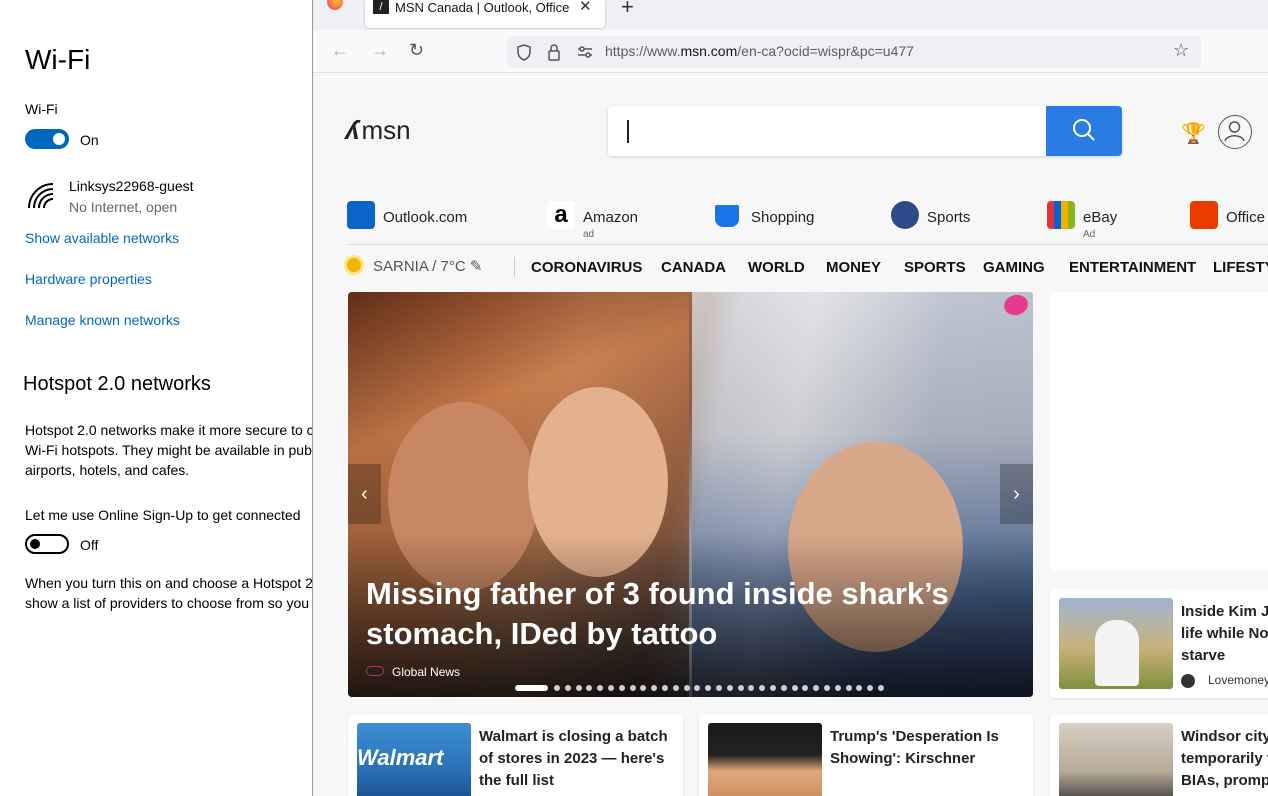 The image size is (1268, 796). I want to click on search-icon, so click(1084, 130).